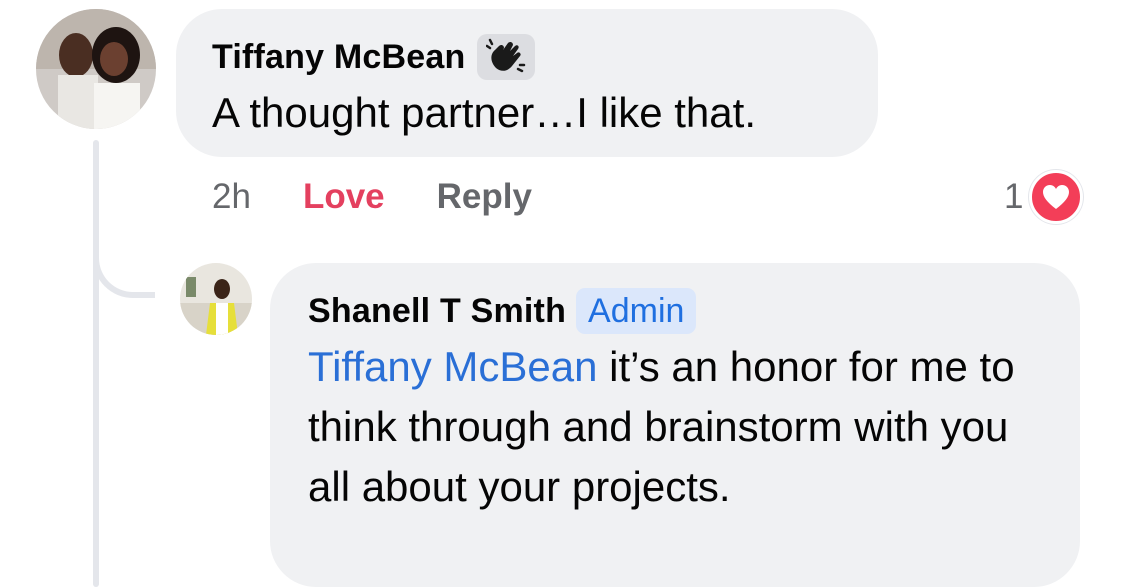 This screenshot has height=587, width=1125. I want to click on reply-author: Shanell T Smith, so click(437, 311).